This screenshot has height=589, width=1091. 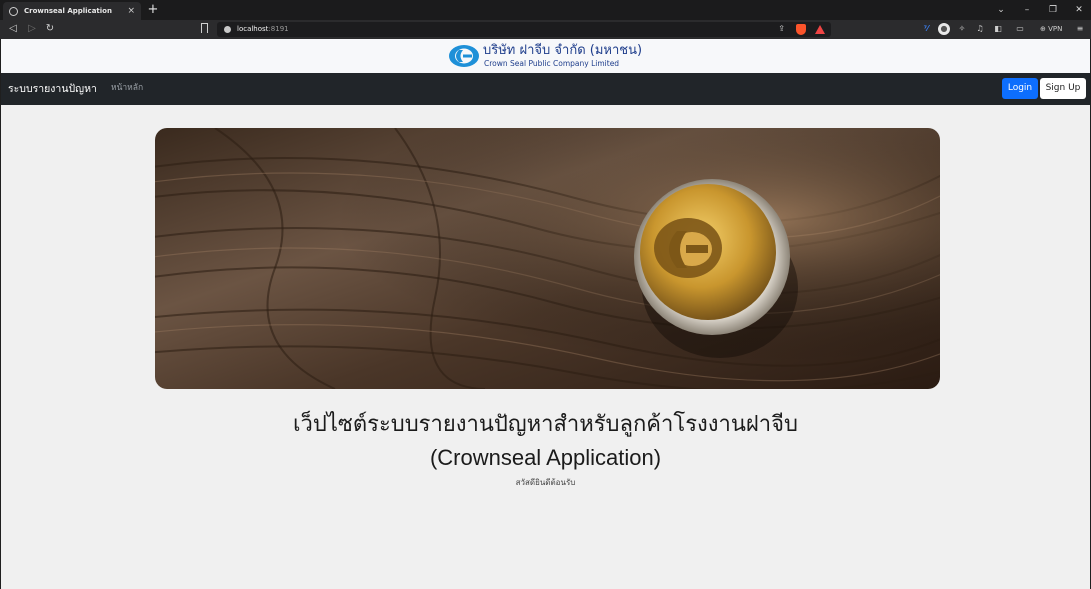 What do you see at coordinates (962, 29) in the screenshot?
I see `extensions-icon: ✧` at bounding box center [962, 29].